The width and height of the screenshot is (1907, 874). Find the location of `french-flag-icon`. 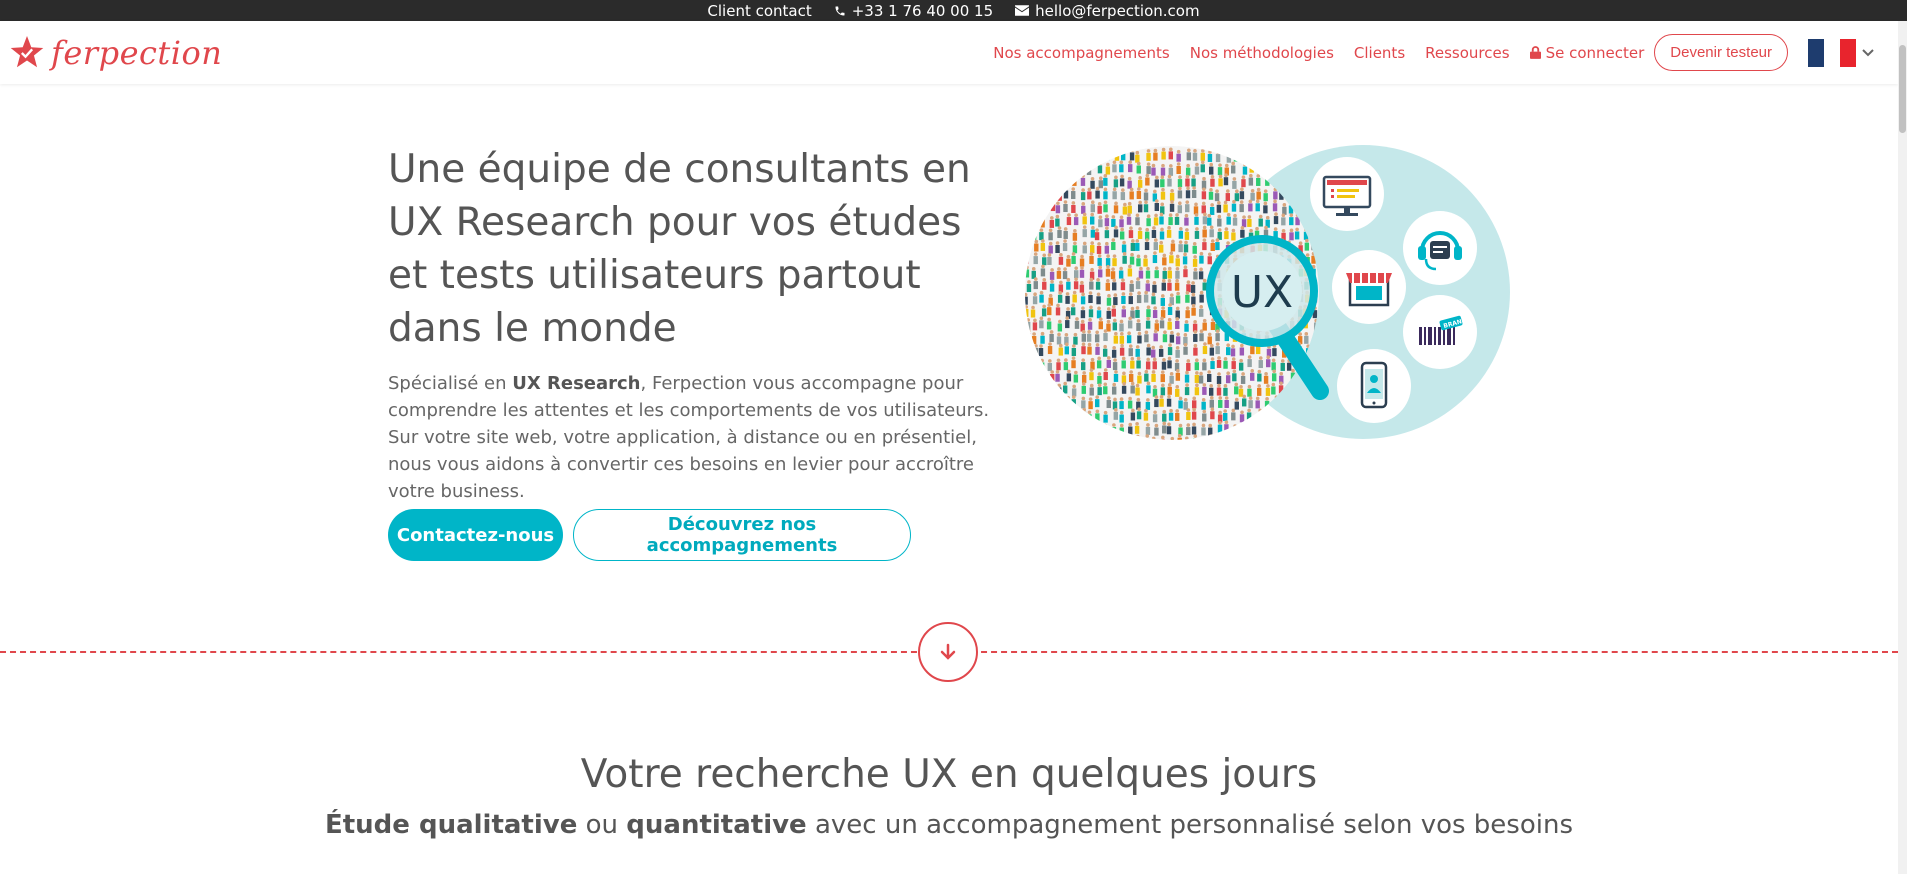

french-flag-icon is located at coordinates (1832, 52).